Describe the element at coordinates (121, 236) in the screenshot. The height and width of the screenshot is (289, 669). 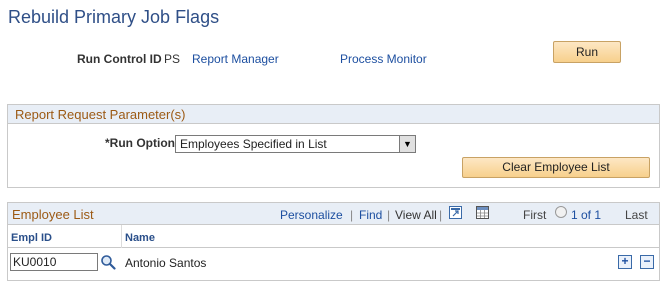
I see `column-divider` at that location.